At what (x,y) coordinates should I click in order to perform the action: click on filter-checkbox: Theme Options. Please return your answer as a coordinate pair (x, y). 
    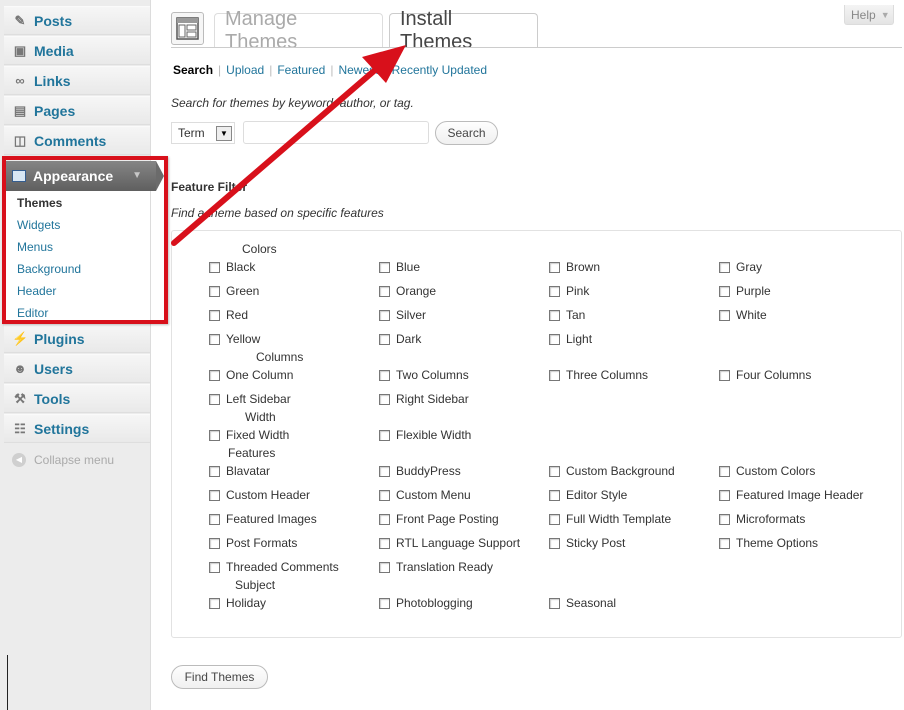
    Looking at the image, I should click on (768, 543).